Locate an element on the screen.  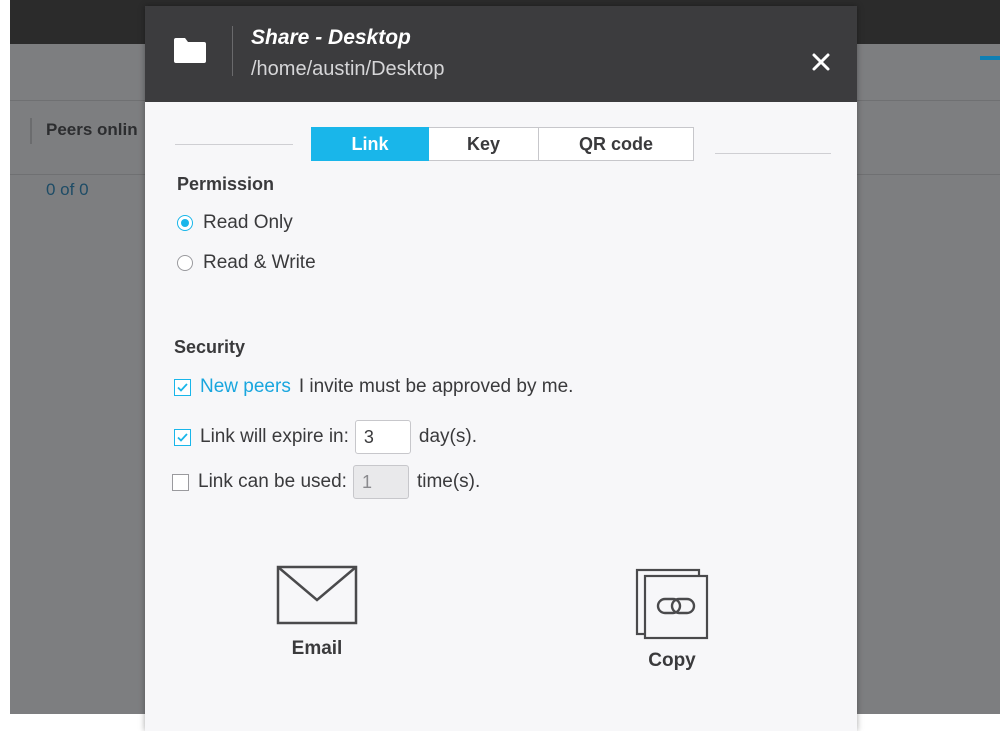
dialog-title: Share - Desktop is located at coordinates (331, 37).